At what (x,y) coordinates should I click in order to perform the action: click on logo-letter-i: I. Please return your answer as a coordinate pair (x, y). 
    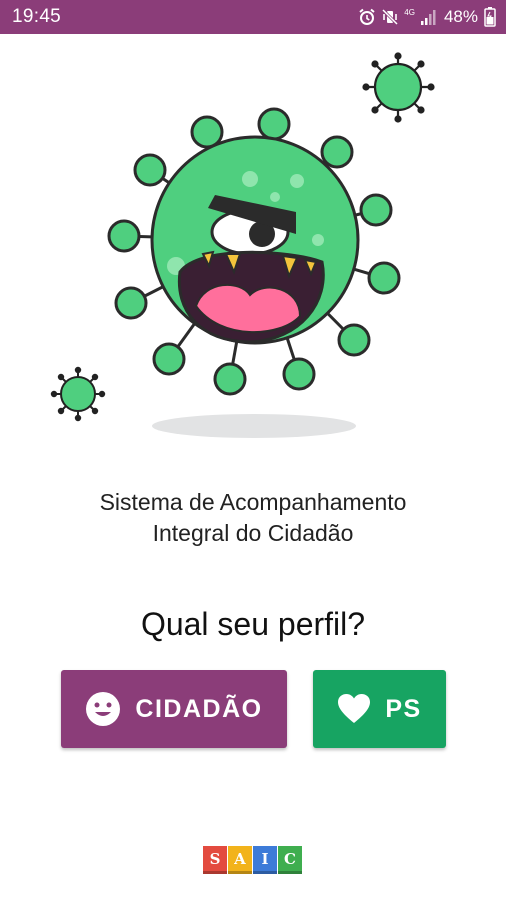
    Looking at the image, I should click on (265, 860).